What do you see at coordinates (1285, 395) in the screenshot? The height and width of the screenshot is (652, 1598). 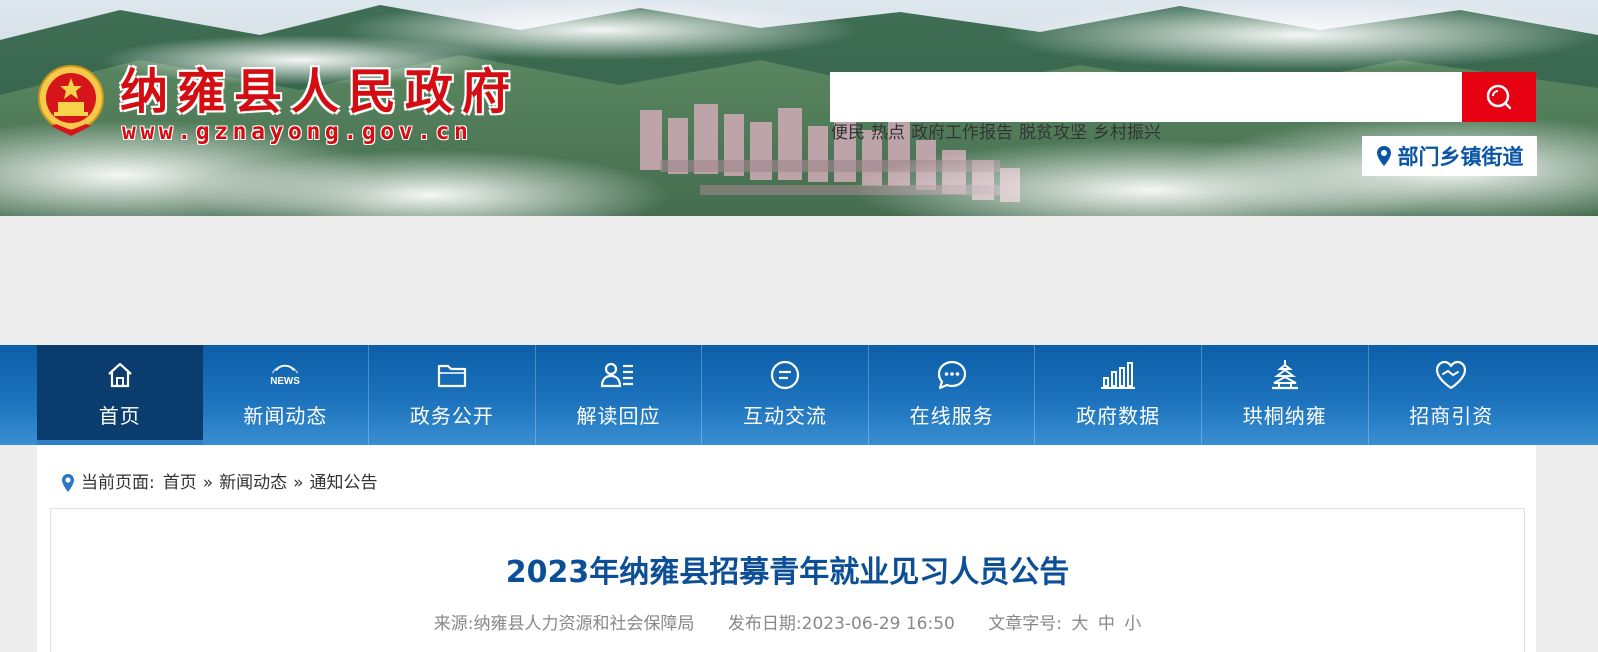 I see `nav-item-gongtong-nayong: 珙桐纳雍` at bounding box center [1285, 395].